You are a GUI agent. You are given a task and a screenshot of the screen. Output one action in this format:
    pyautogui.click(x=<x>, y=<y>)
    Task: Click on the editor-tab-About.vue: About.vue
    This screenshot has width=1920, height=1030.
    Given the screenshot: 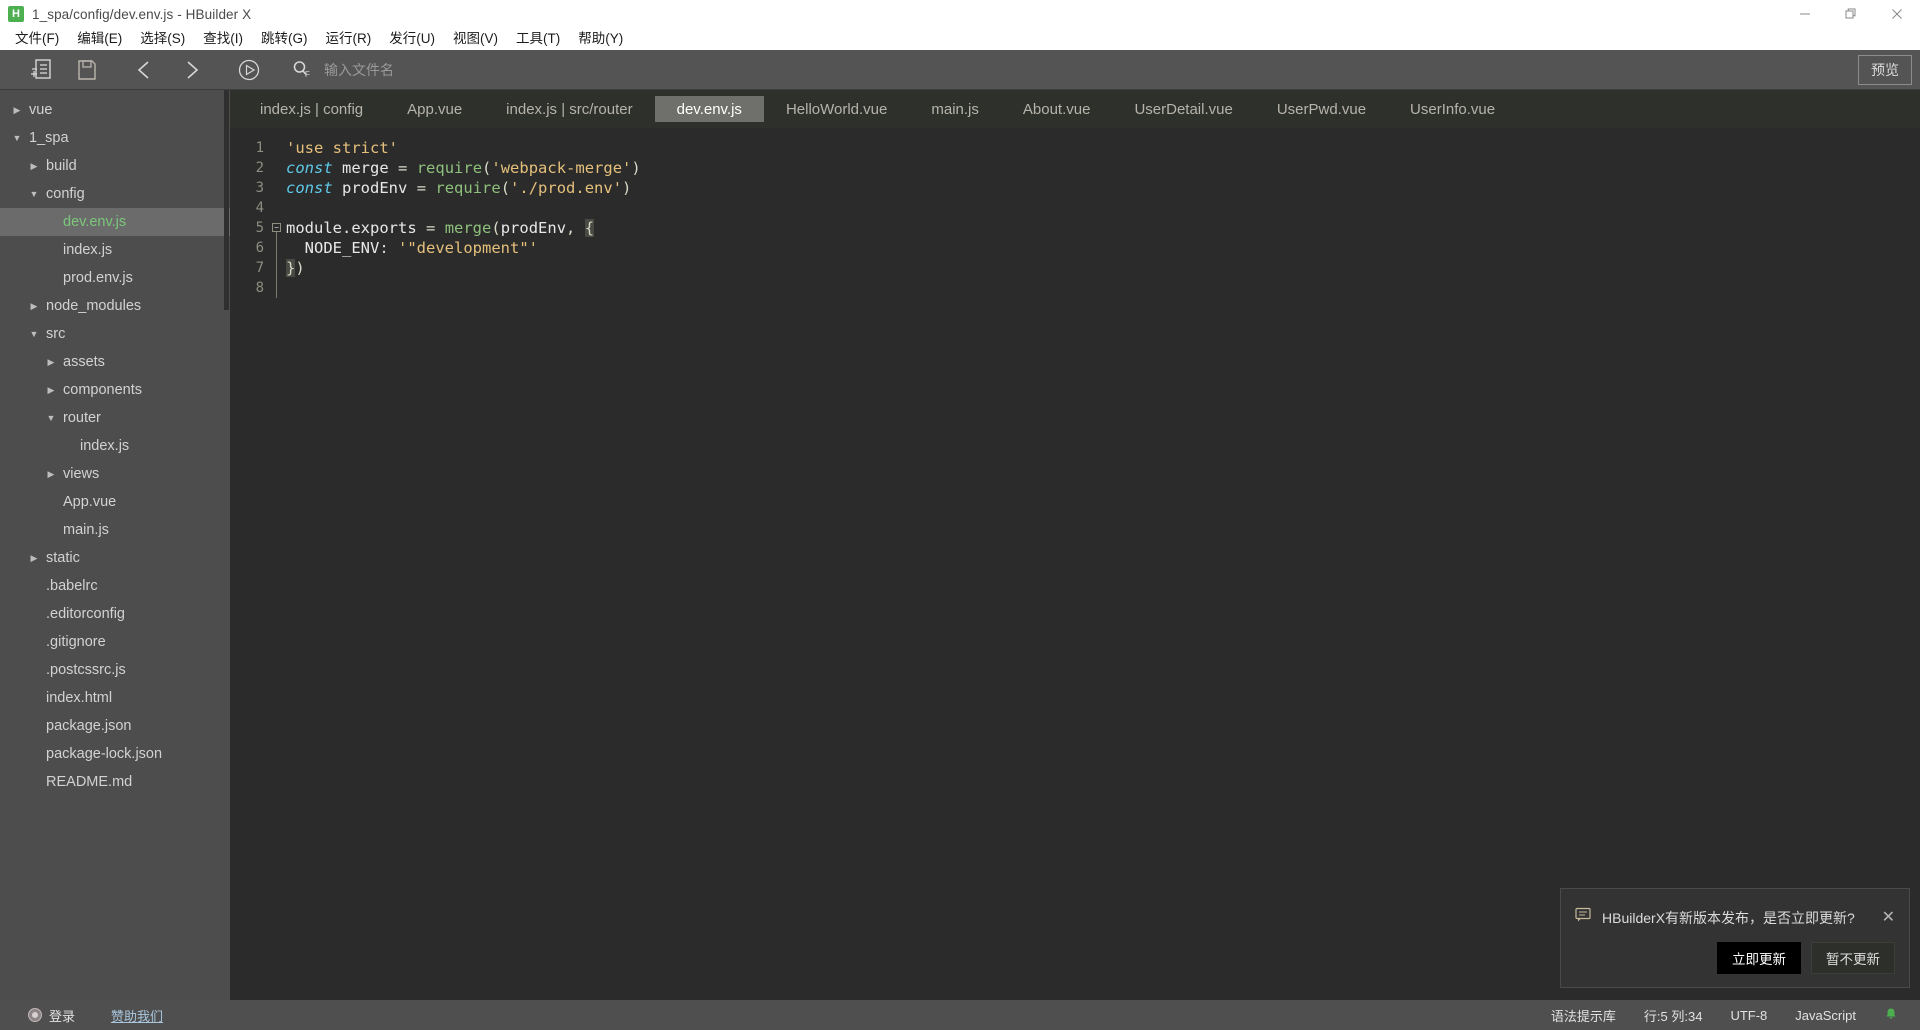 What is the action you would take?
    pyautogui.click(x=1057, y=109)
    